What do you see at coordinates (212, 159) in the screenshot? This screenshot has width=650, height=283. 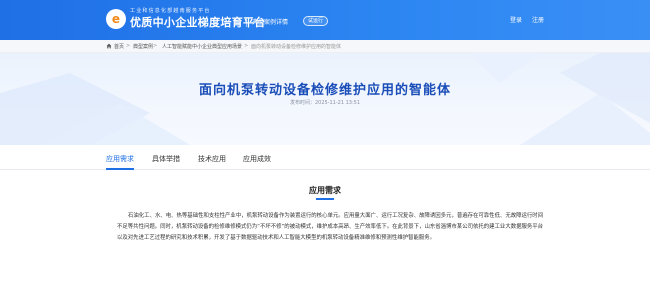 I see `tab-technology: 技术应用` at bounding box center [212, 159].